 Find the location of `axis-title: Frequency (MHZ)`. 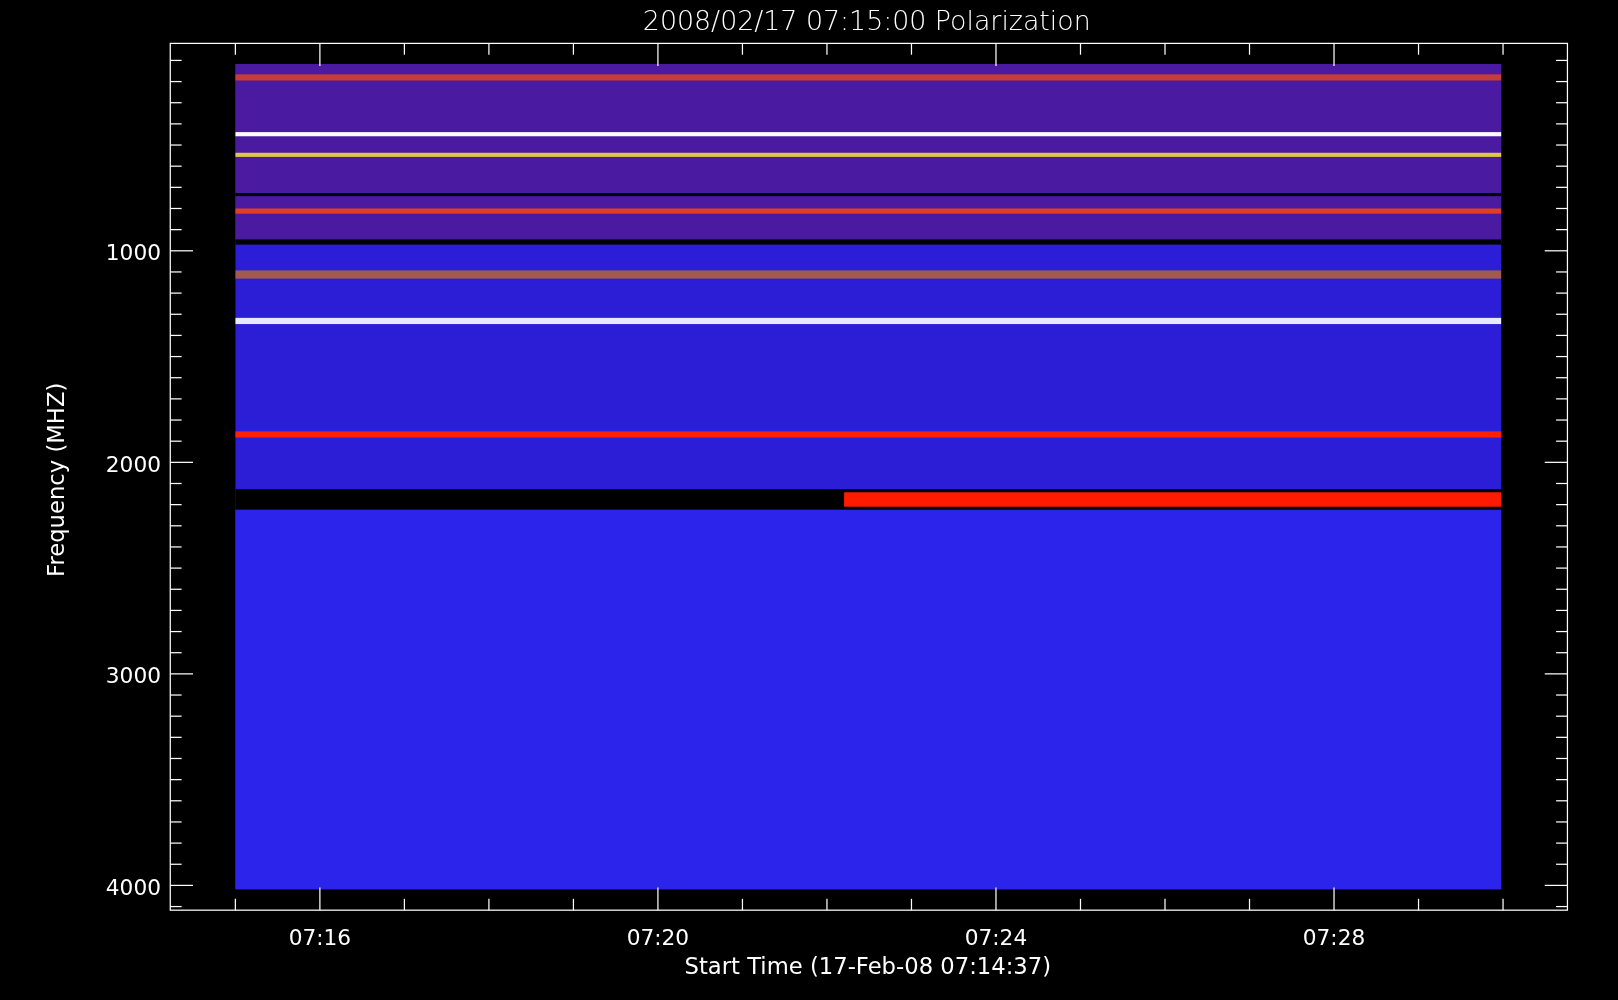

axis-title: Frequency (MHZ) is located at coordinates (56, 480).